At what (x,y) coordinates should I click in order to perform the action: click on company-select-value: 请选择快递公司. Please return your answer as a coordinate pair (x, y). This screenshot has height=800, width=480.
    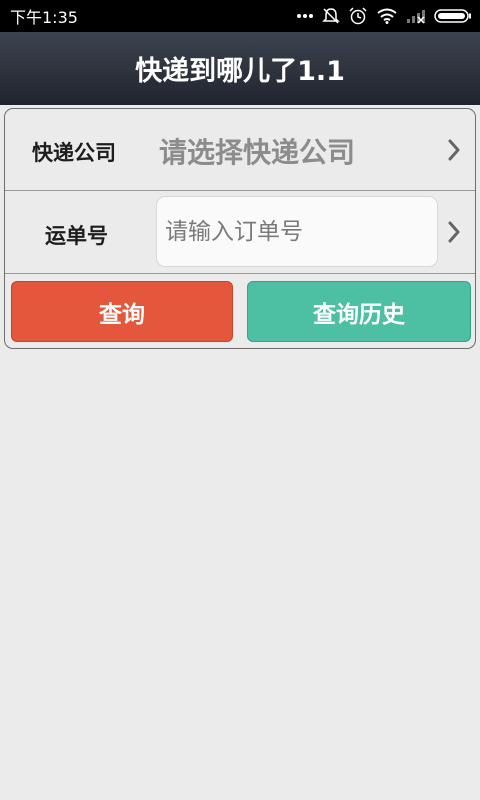
    Looking at the image, I should click on (257, 151).